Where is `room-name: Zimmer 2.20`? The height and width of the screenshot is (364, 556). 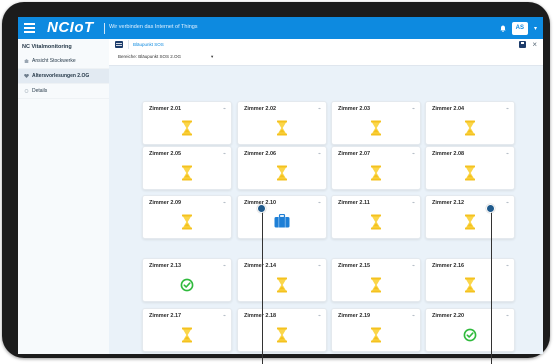
room-name: Zimmer 2.20 is located at coordinates (448, 316).